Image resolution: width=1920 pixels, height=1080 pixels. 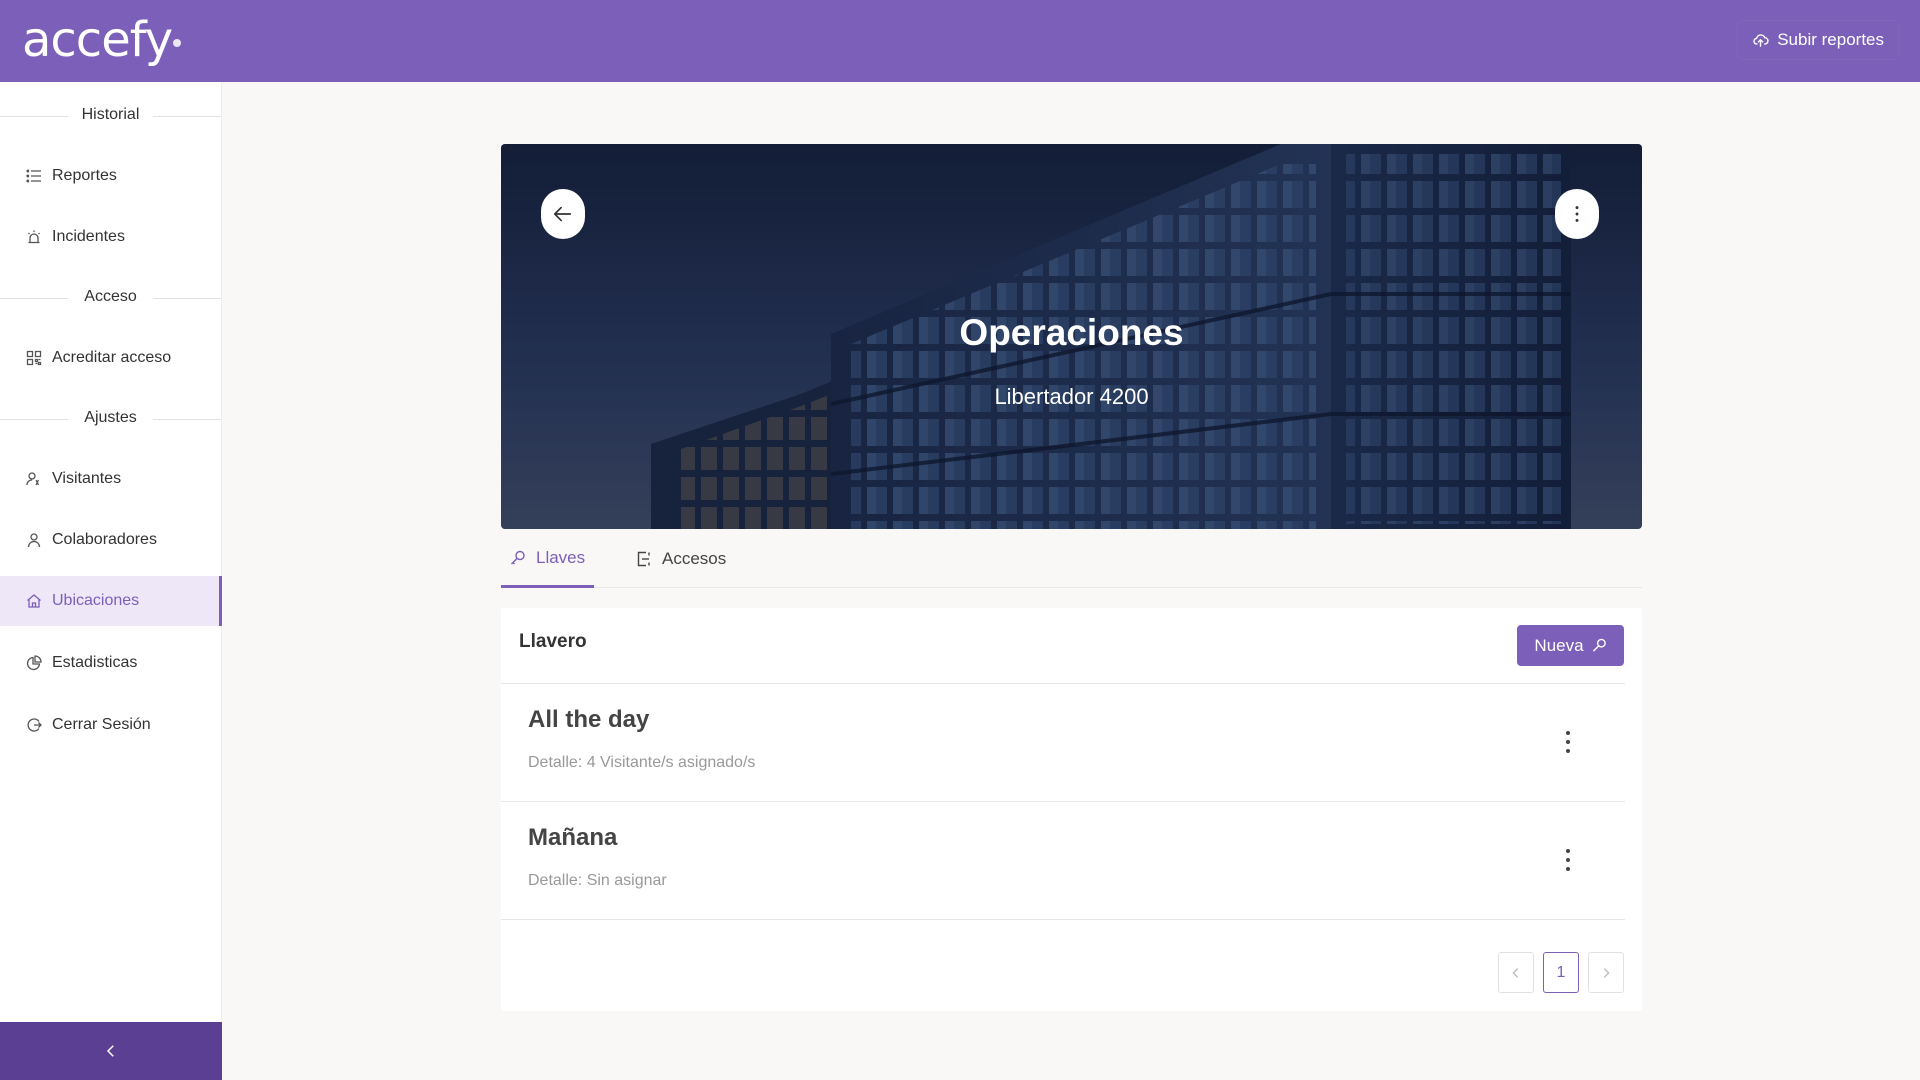 I want to click on tab-llaves: Llaves, so click(x=548, y=559).